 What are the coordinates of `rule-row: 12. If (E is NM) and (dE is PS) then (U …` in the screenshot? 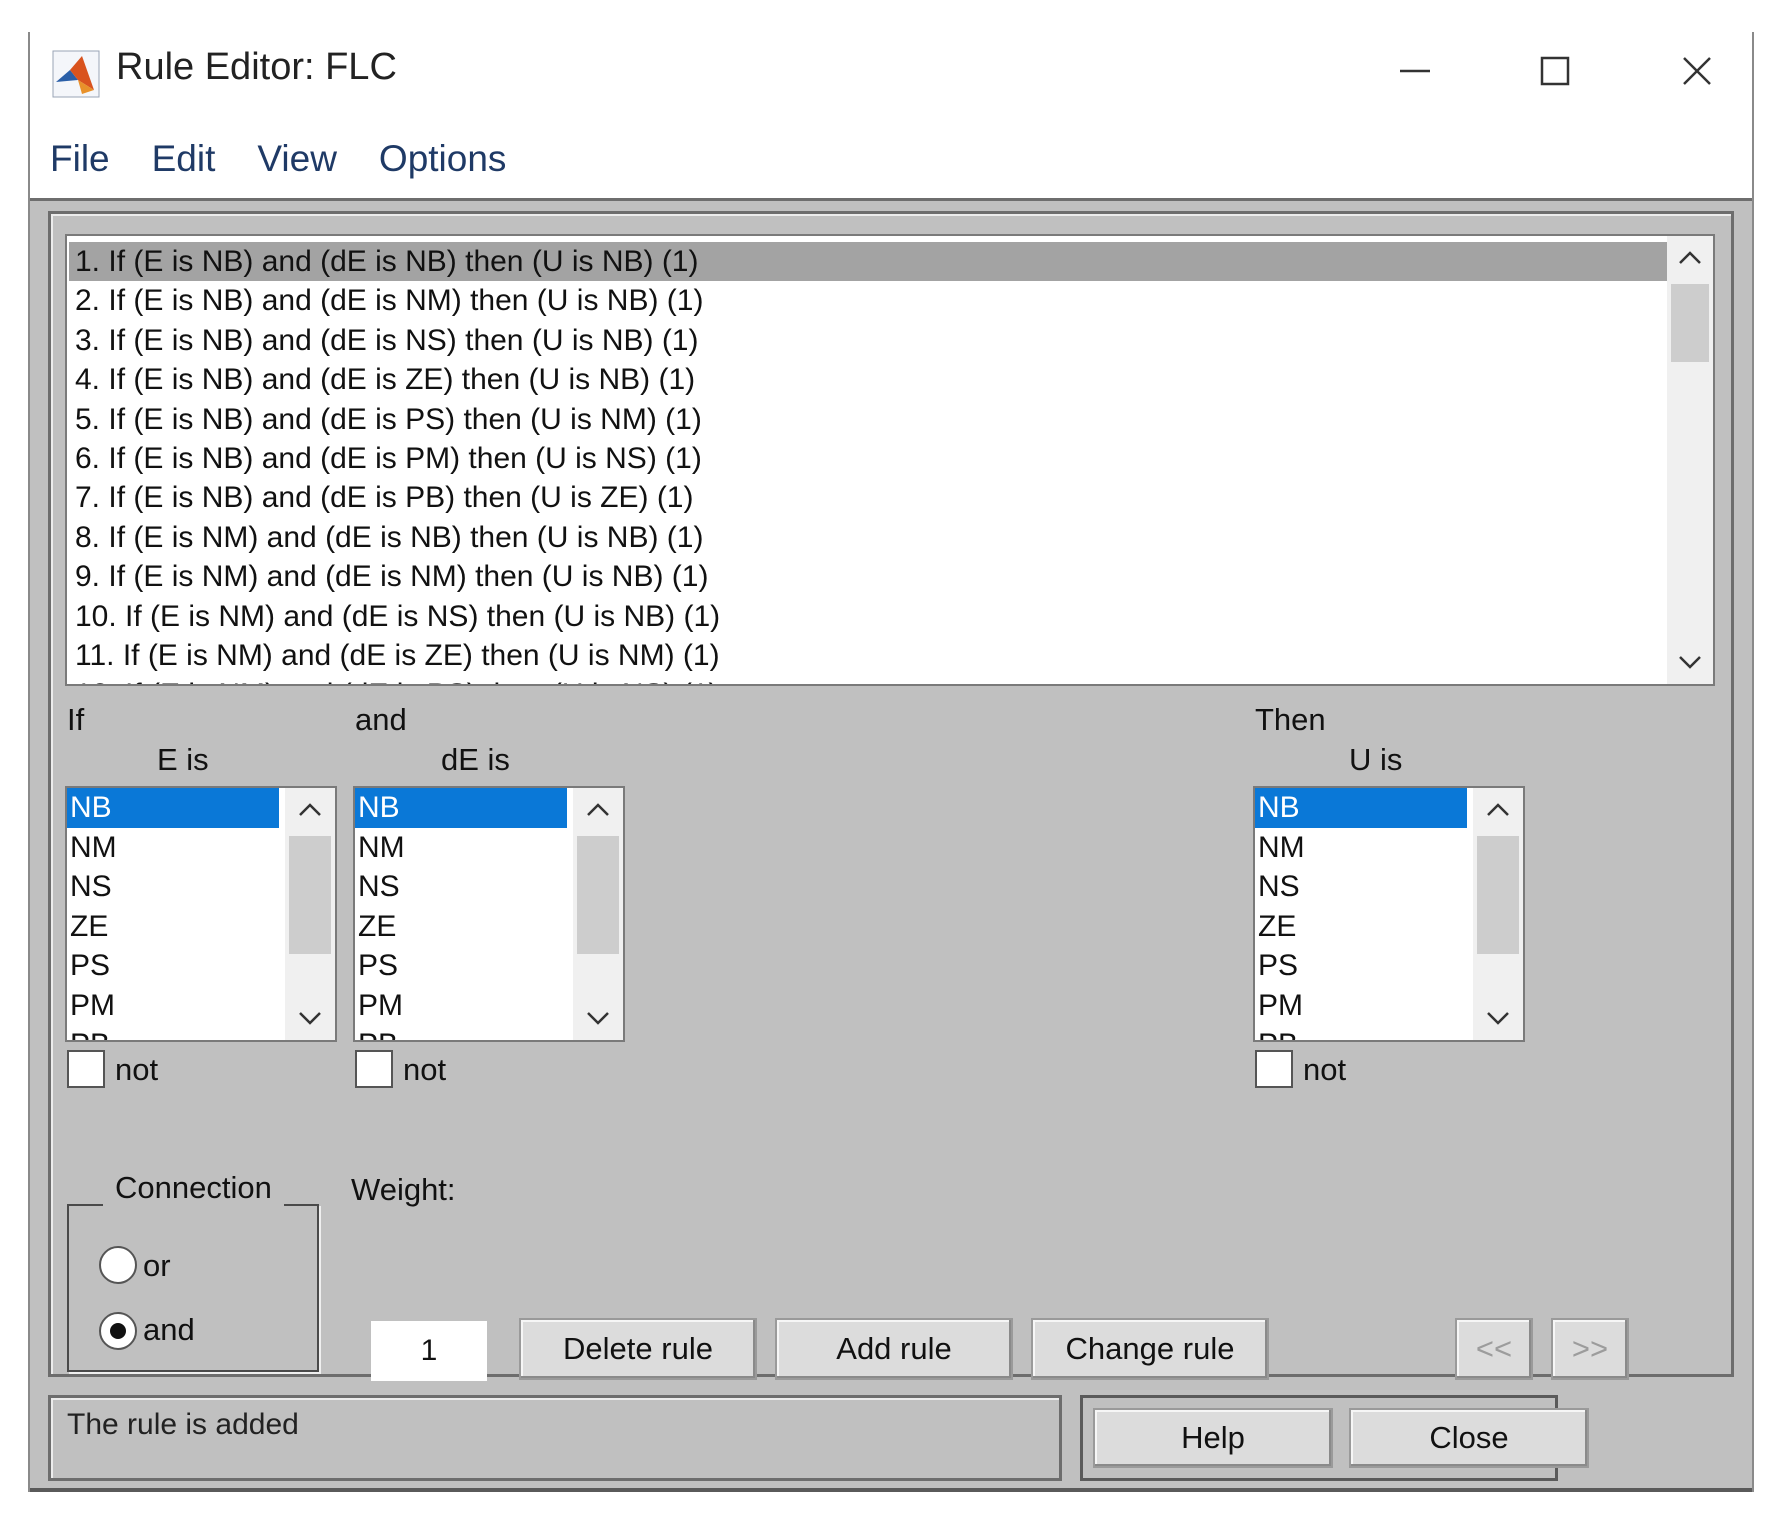 It's located at (868, 679).